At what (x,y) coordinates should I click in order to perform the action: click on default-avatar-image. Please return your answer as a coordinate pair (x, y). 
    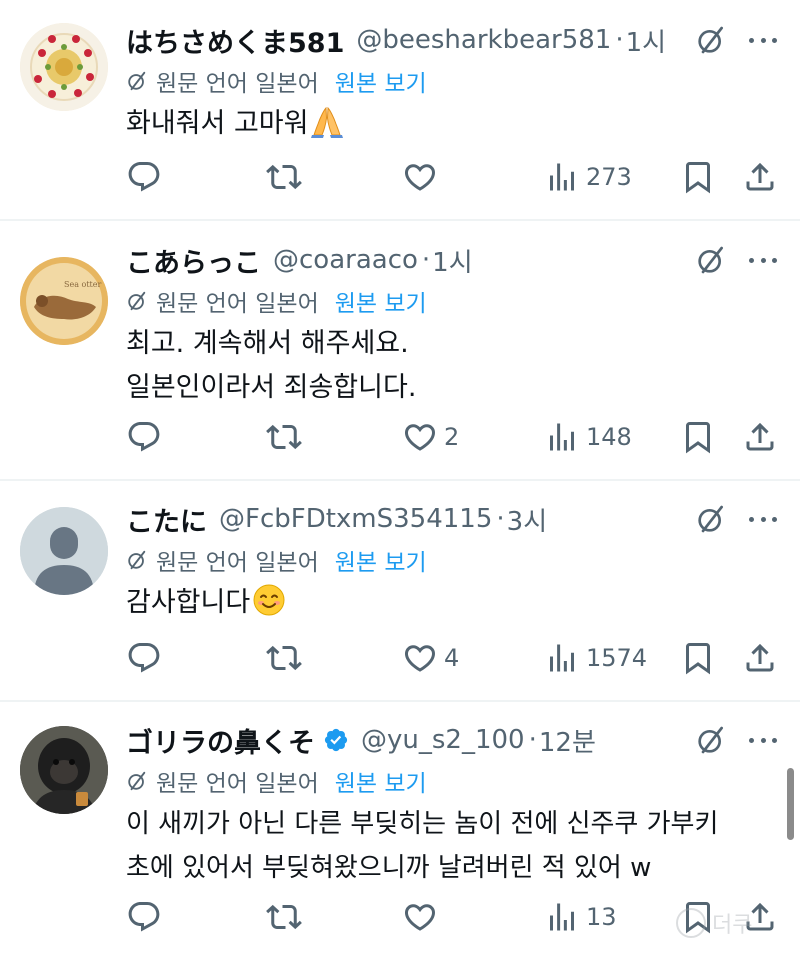
    Looking at the image, I should click on (64, 551).